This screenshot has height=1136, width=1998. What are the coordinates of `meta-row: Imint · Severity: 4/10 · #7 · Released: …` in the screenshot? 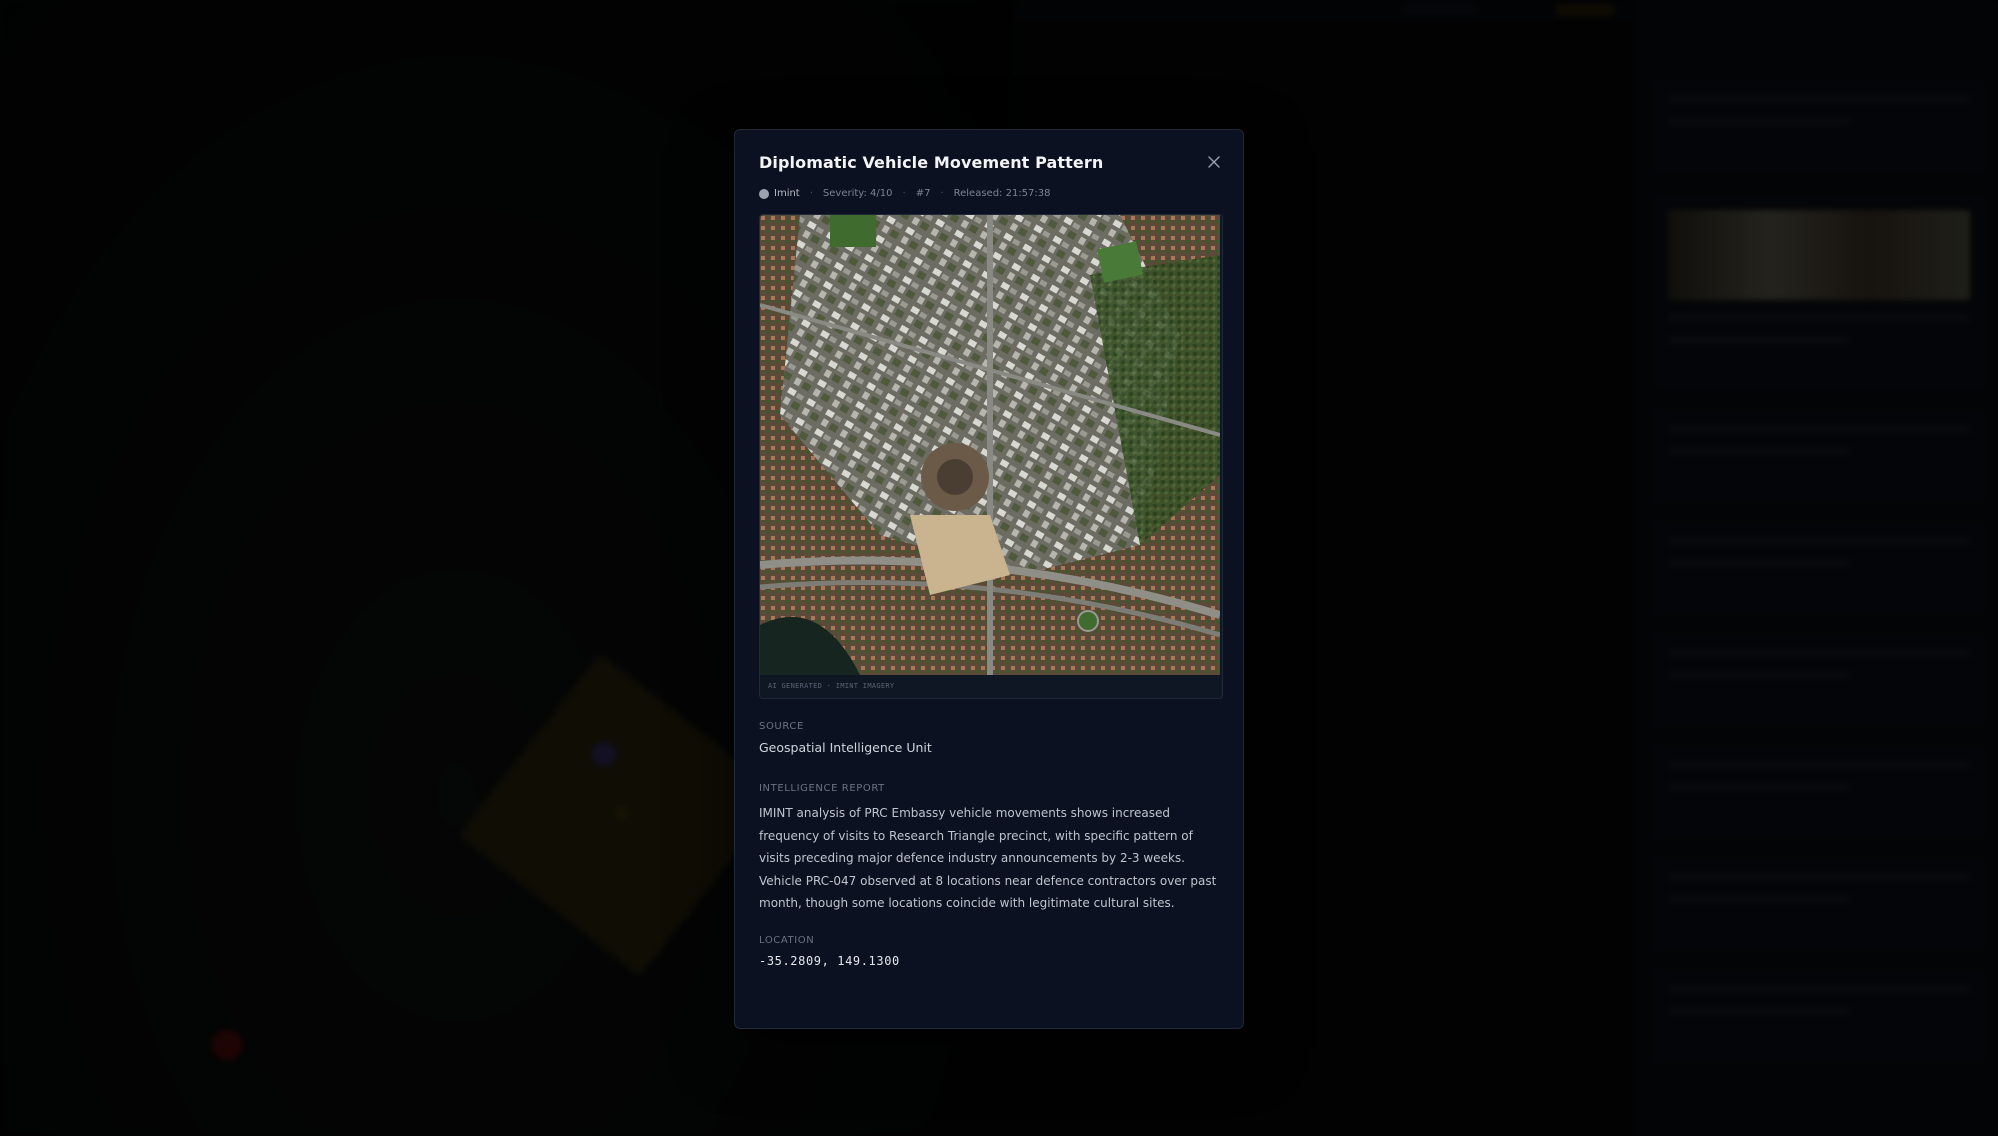 It's located at (989, 193).